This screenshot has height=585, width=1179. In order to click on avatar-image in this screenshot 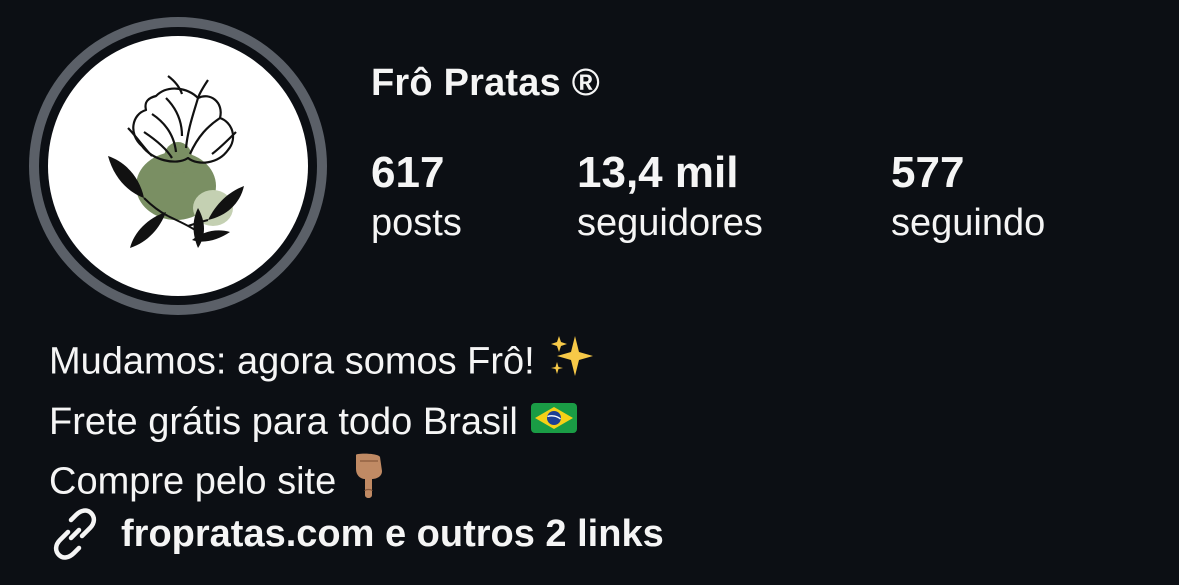, I will do `click(178, 166)`.